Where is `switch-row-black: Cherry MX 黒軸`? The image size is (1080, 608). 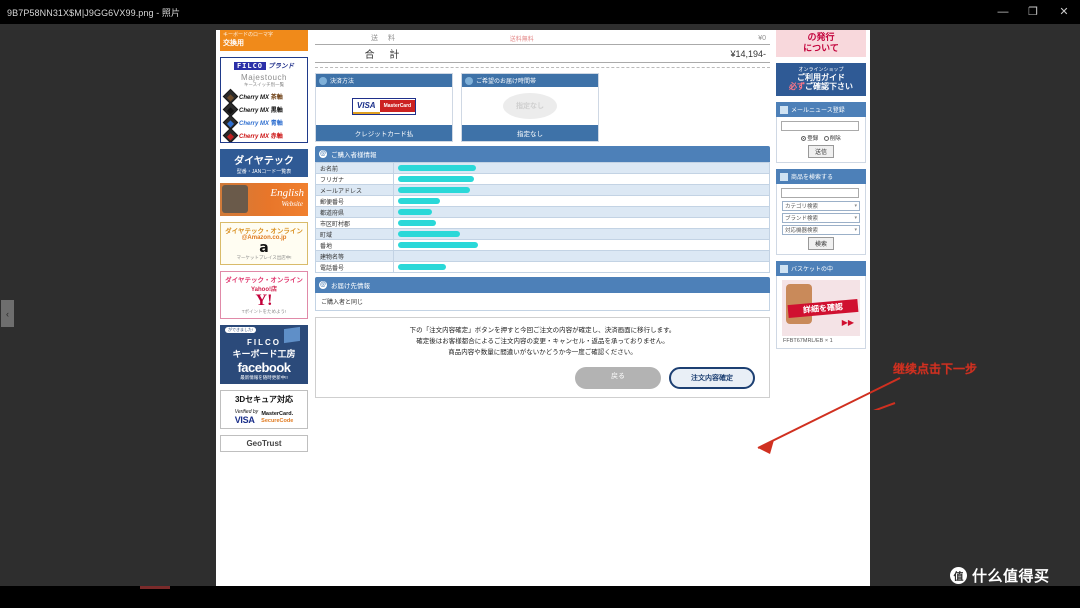 switch-row-black: Cherry MX 黒軸 is located at coordinates (264, 109).